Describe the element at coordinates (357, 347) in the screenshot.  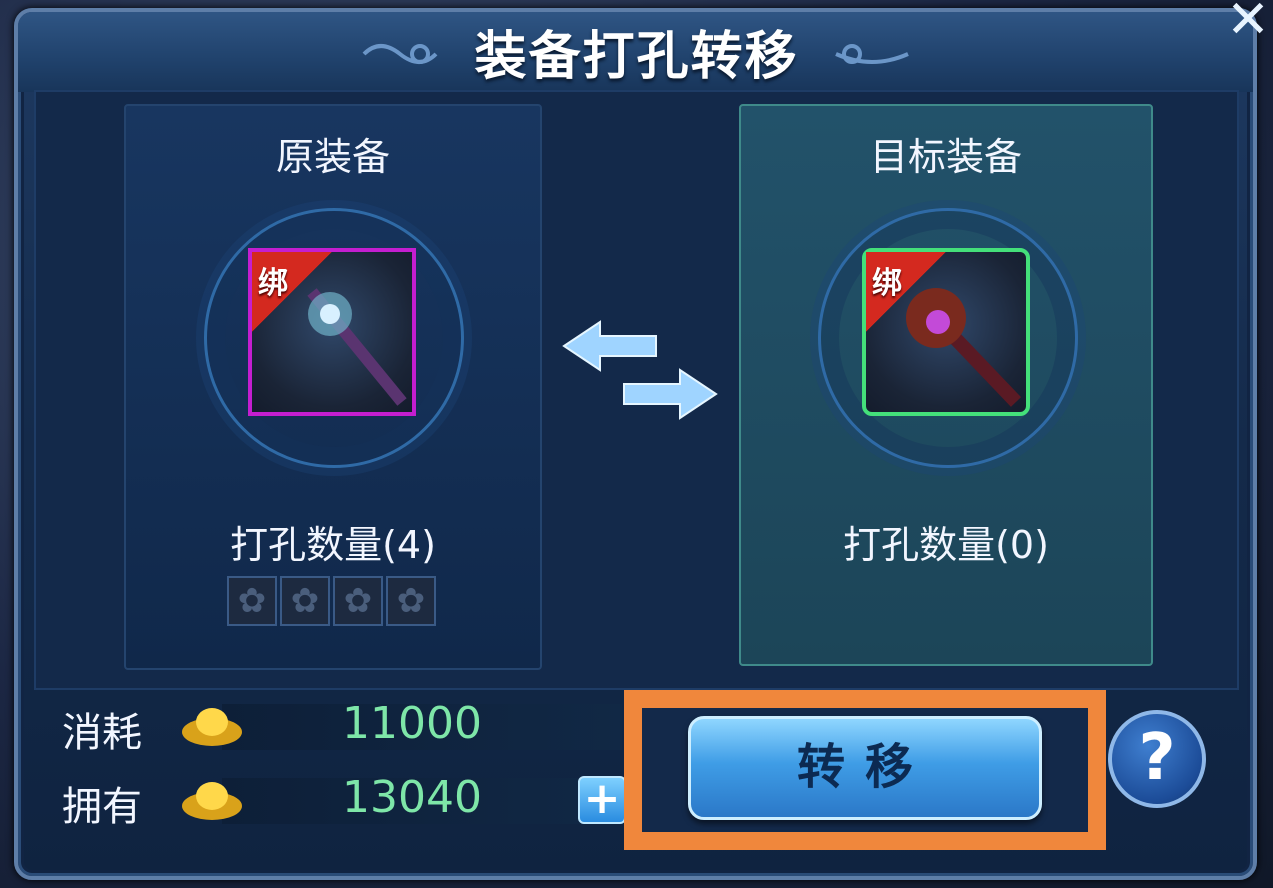
I see `staff-weapon-icon` at that location.